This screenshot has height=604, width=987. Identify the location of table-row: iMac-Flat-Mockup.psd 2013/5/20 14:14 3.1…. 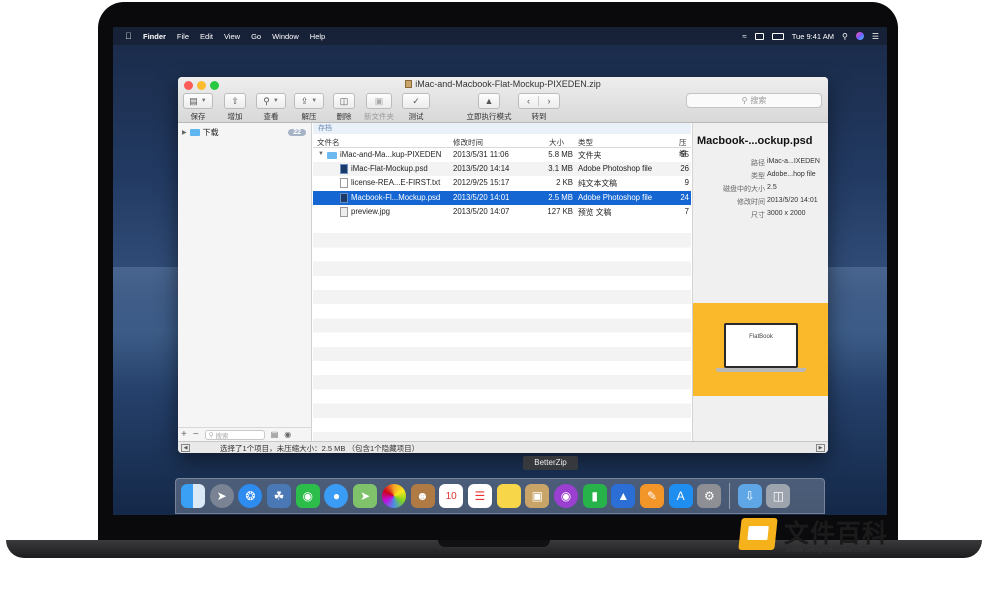
(502, 169).